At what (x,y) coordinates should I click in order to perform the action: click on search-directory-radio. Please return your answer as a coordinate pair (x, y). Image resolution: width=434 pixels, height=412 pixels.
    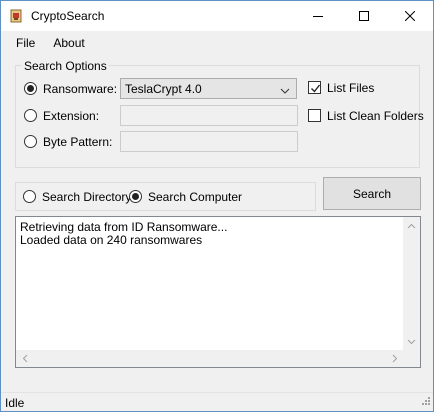
    Looking at the image, I should click on (29, 196).